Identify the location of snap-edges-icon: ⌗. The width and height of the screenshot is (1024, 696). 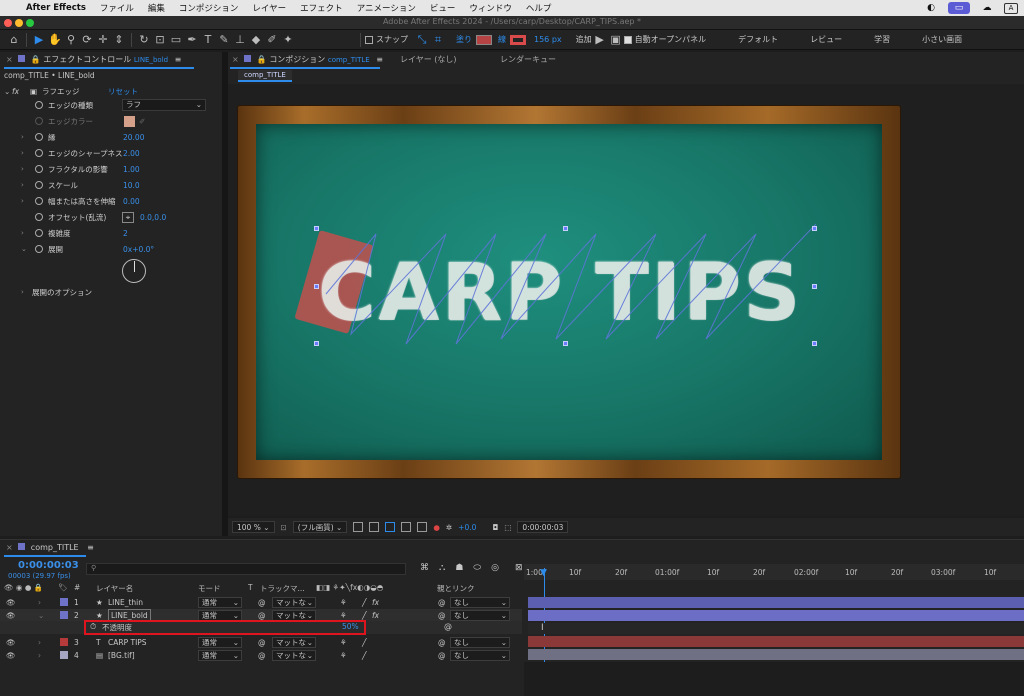
(438, 40).